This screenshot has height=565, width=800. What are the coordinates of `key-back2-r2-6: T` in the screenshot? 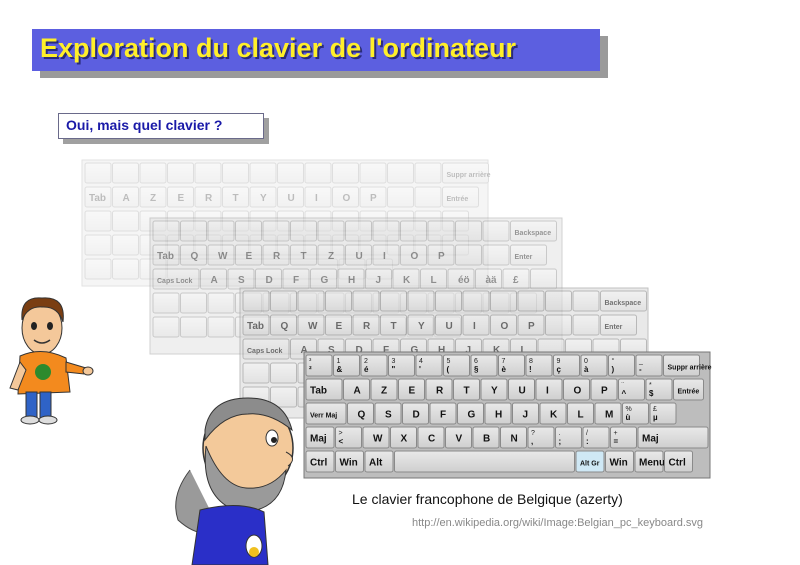 It's located at (303, 255).